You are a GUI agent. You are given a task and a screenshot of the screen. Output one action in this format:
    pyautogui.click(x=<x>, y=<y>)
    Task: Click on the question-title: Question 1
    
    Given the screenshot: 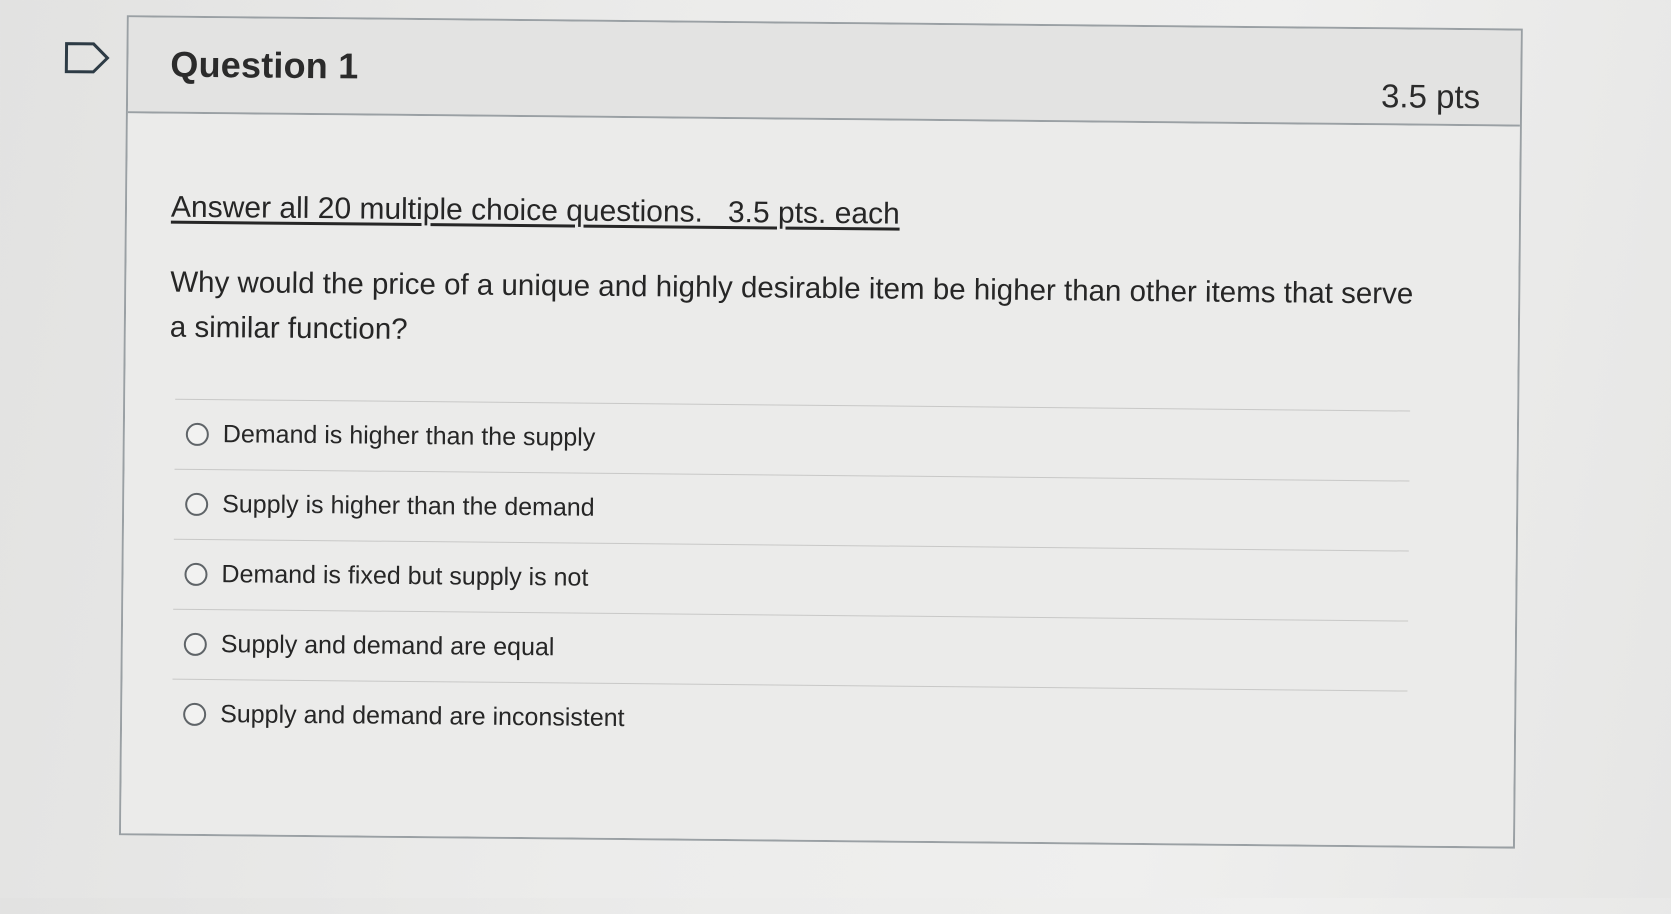 What is the action you would take?
    pyautogui.click(x=264, y=65)
    